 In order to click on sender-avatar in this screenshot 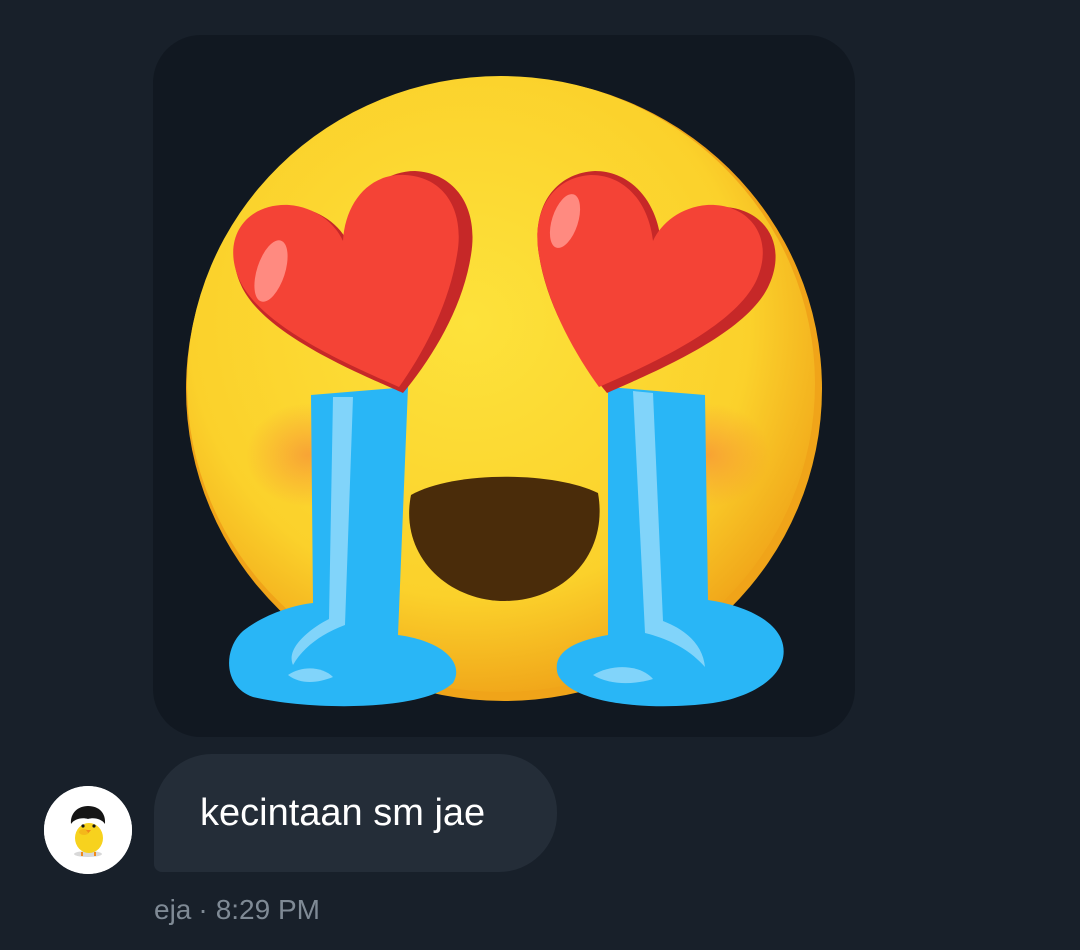, I will do `click(88, 830)`.